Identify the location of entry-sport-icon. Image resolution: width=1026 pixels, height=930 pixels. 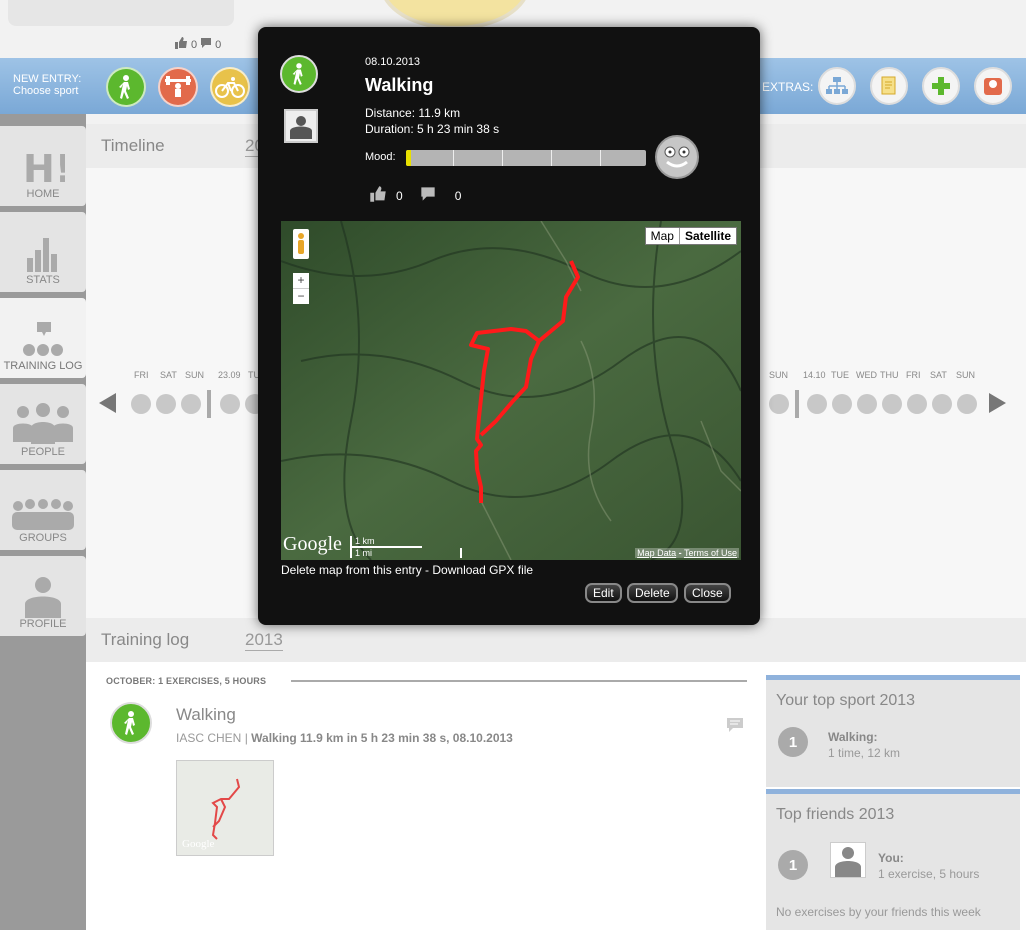
(131, 723).